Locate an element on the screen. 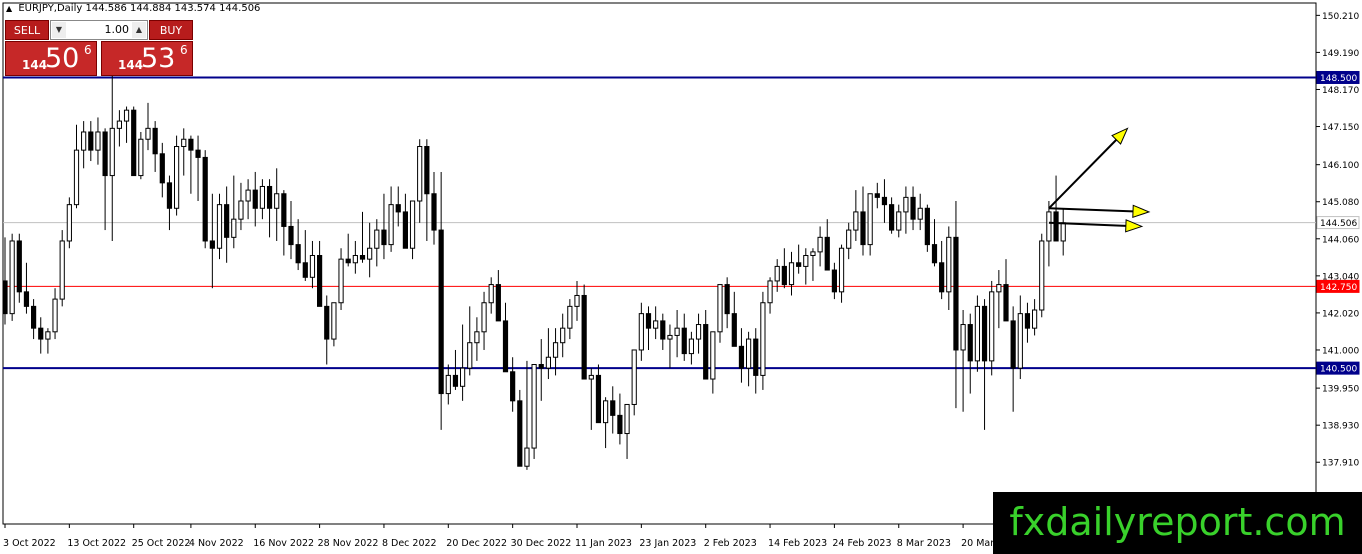  ohlc-values: 144.586 144.884 143.574 144.506 is located at coordinates (173, 8).